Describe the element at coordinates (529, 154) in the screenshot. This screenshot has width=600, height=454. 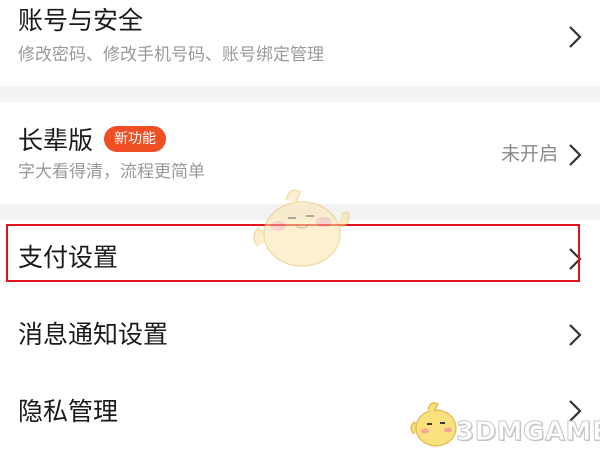
I see `elder-mode-status: 未开启` at that location.